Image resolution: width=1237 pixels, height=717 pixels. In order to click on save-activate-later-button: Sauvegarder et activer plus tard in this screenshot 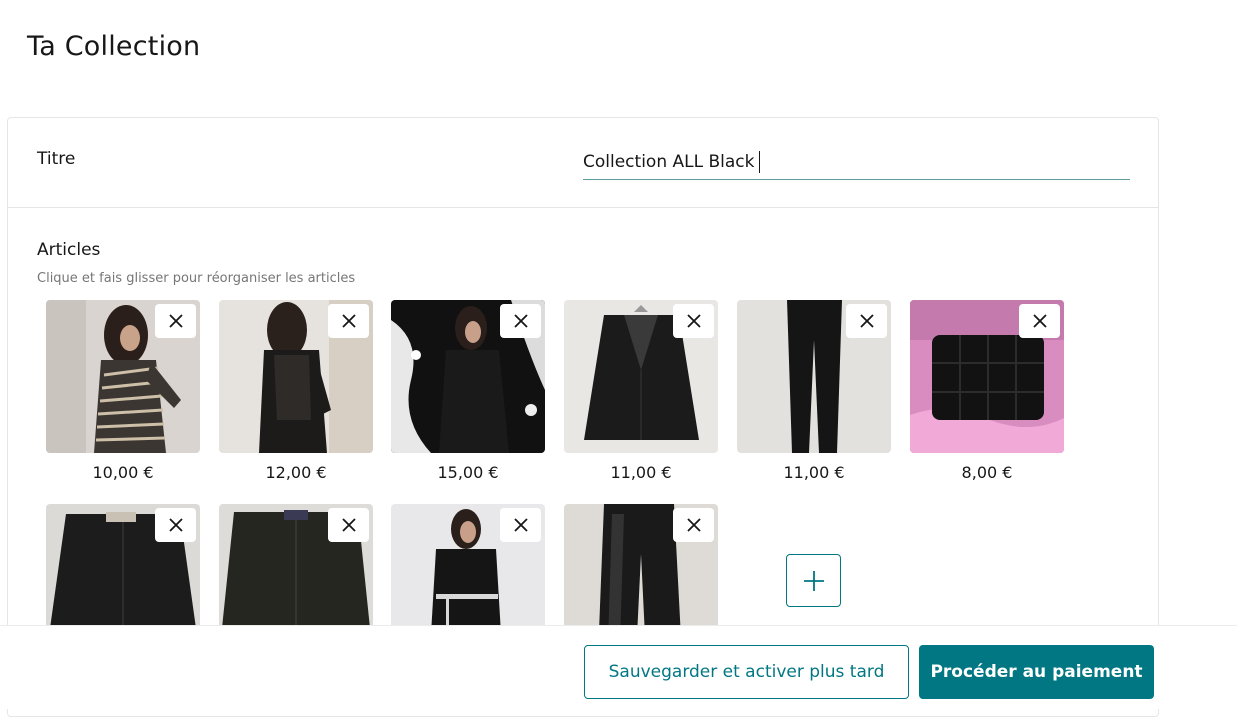, I will do `click(746, 672)`.